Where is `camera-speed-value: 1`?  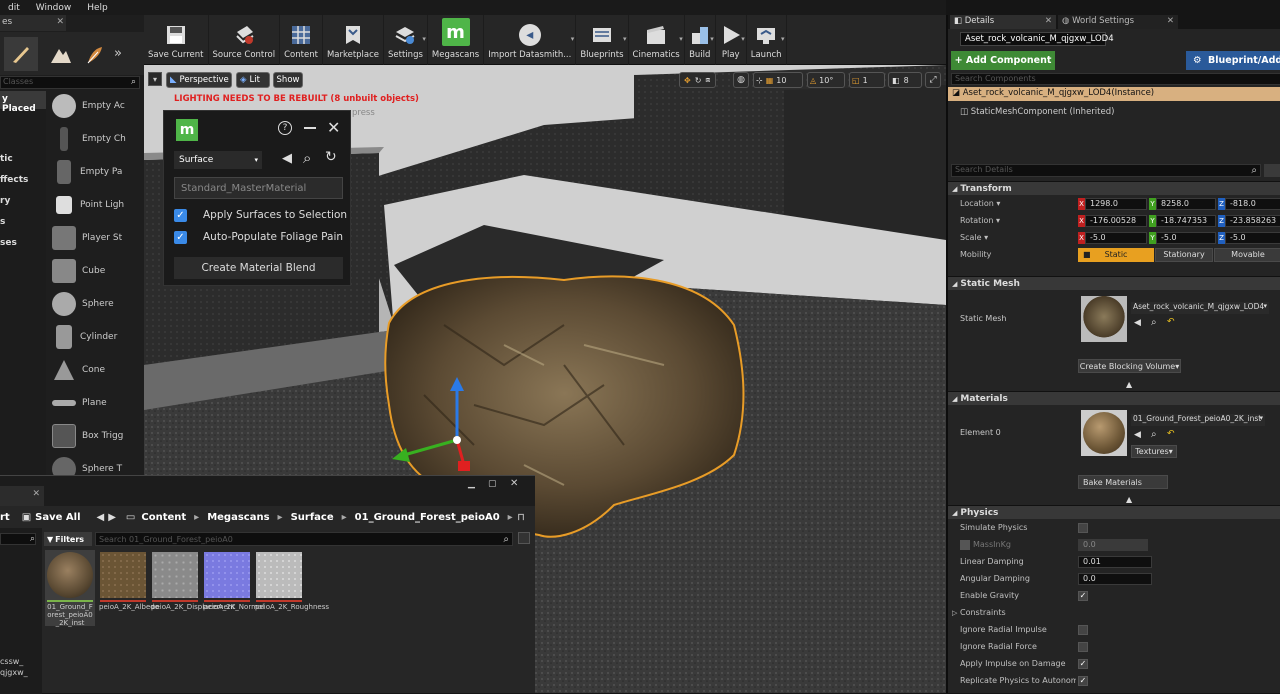 camera-speed-value: 1 is located at coordinates (865, 80).